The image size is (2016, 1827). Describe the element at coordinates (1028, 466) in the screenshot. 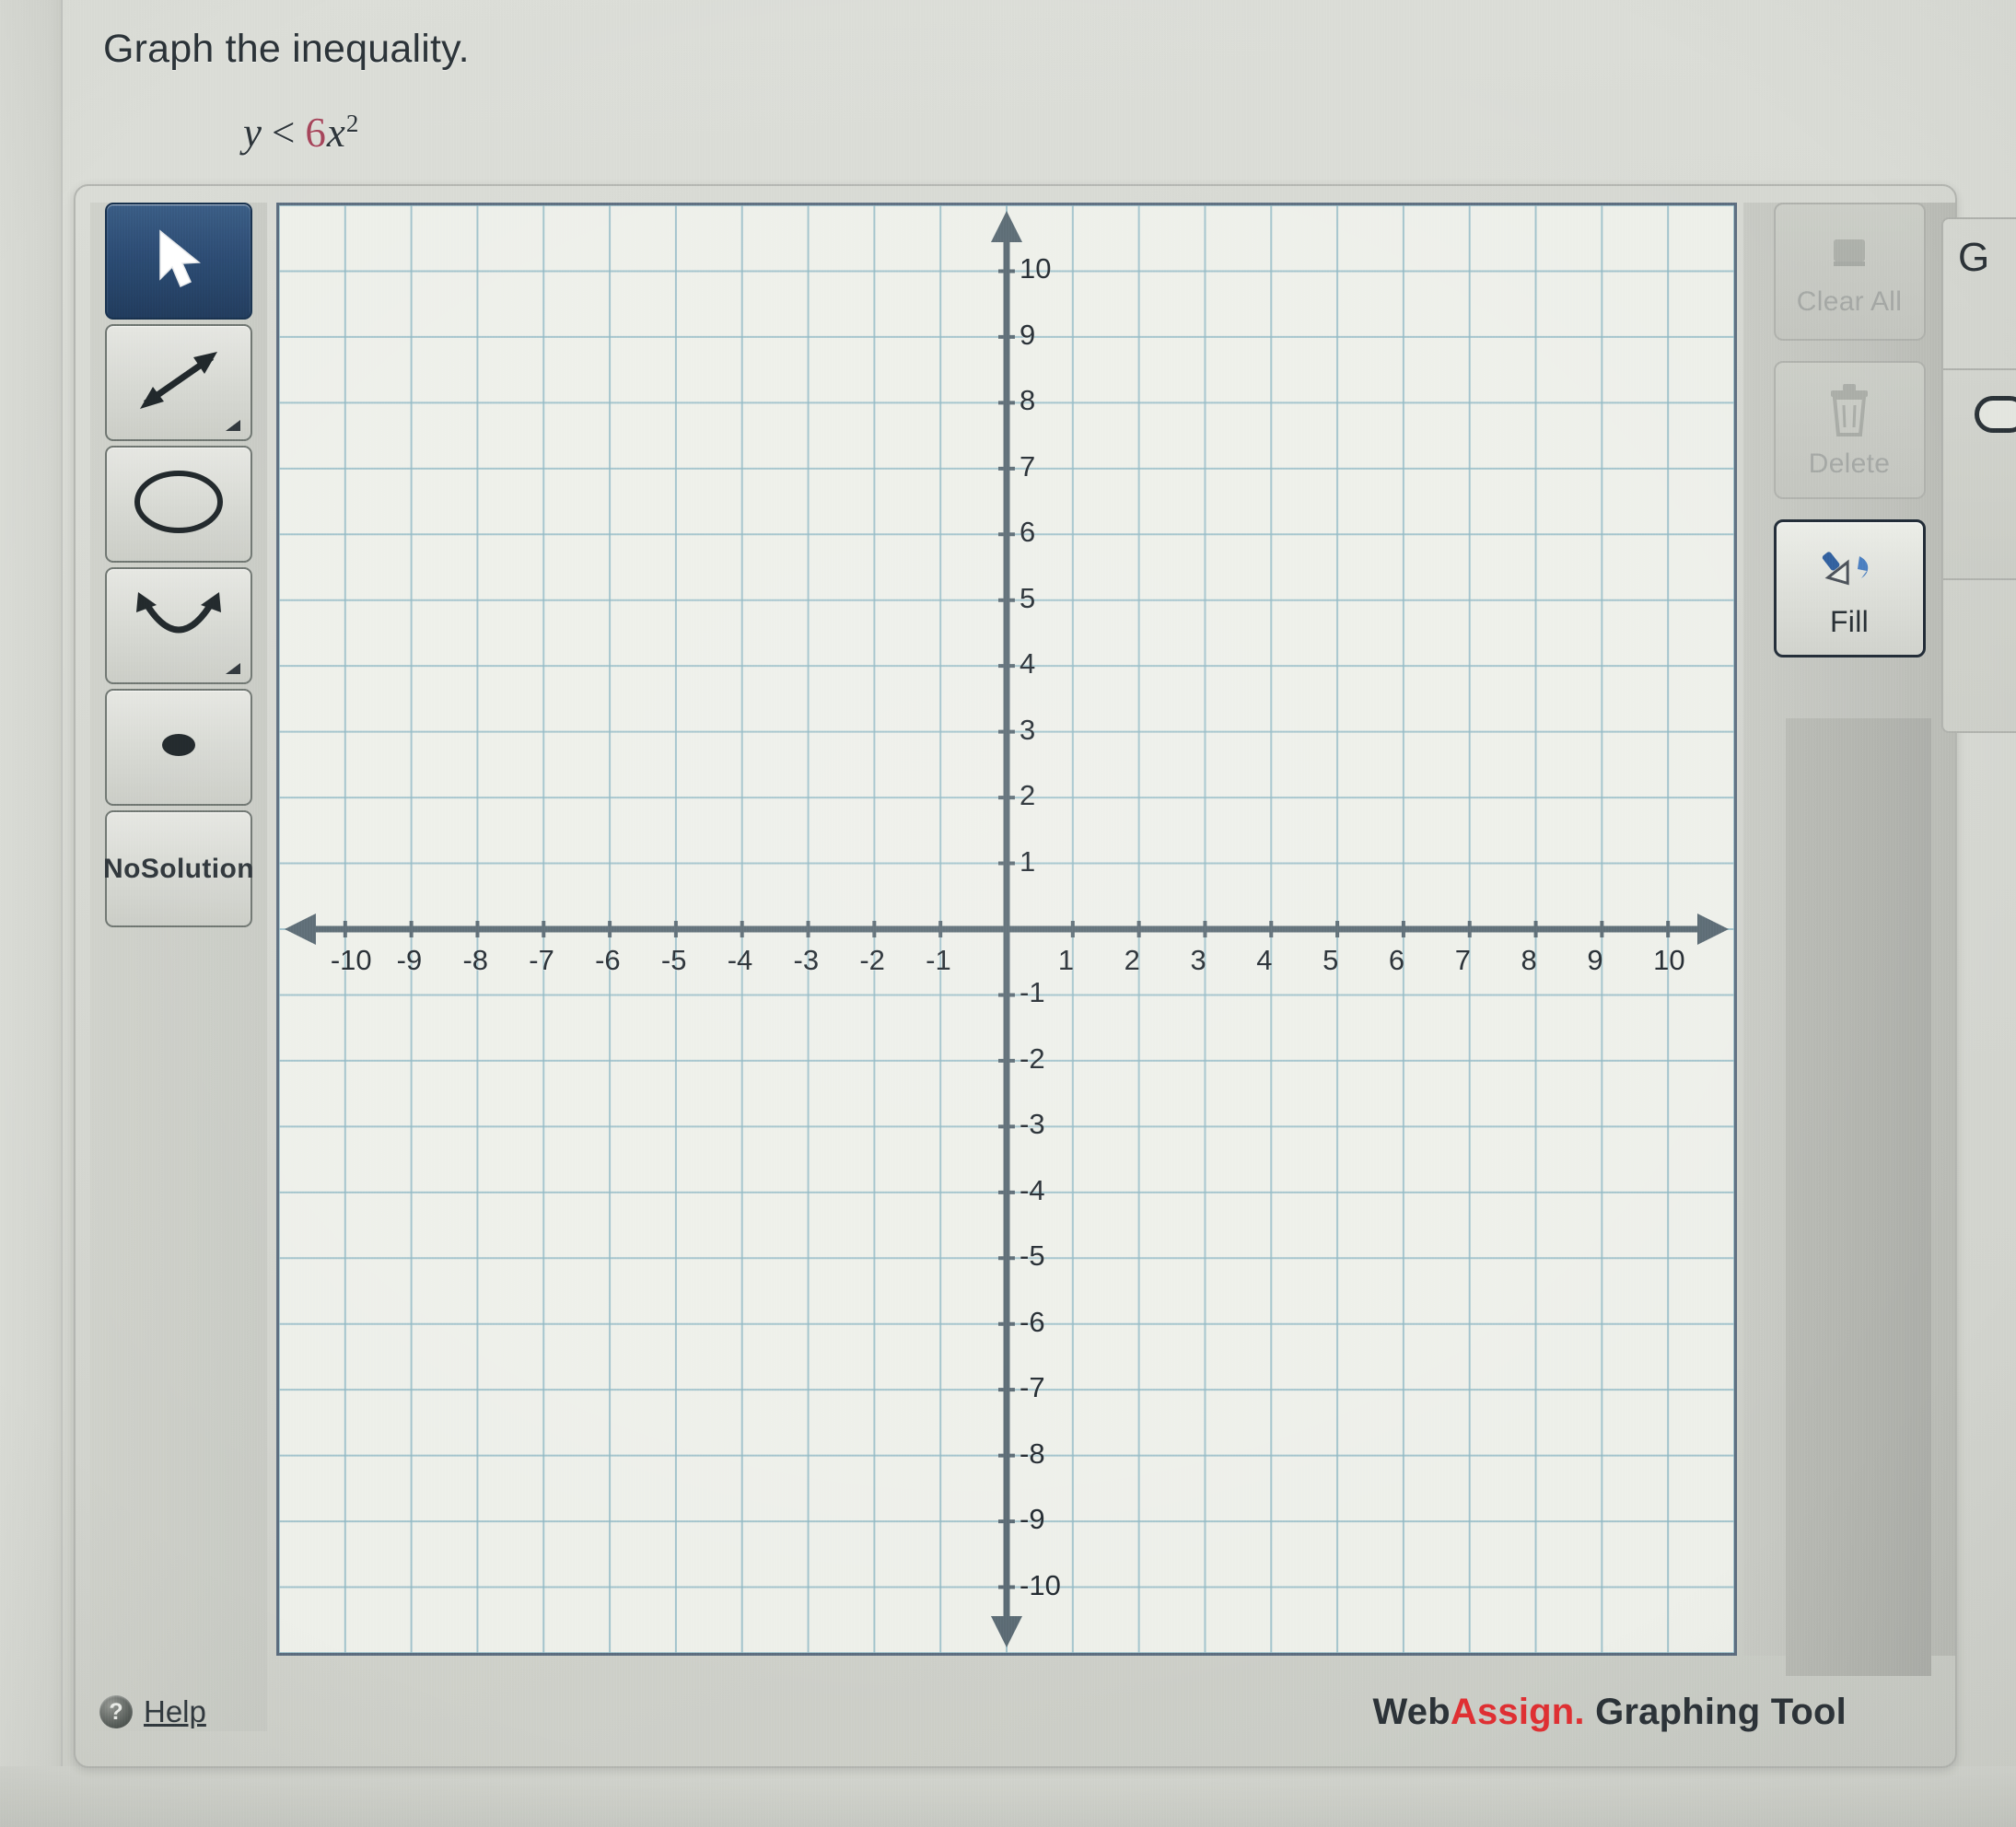

I see `y-tick-label: 7` at that location.